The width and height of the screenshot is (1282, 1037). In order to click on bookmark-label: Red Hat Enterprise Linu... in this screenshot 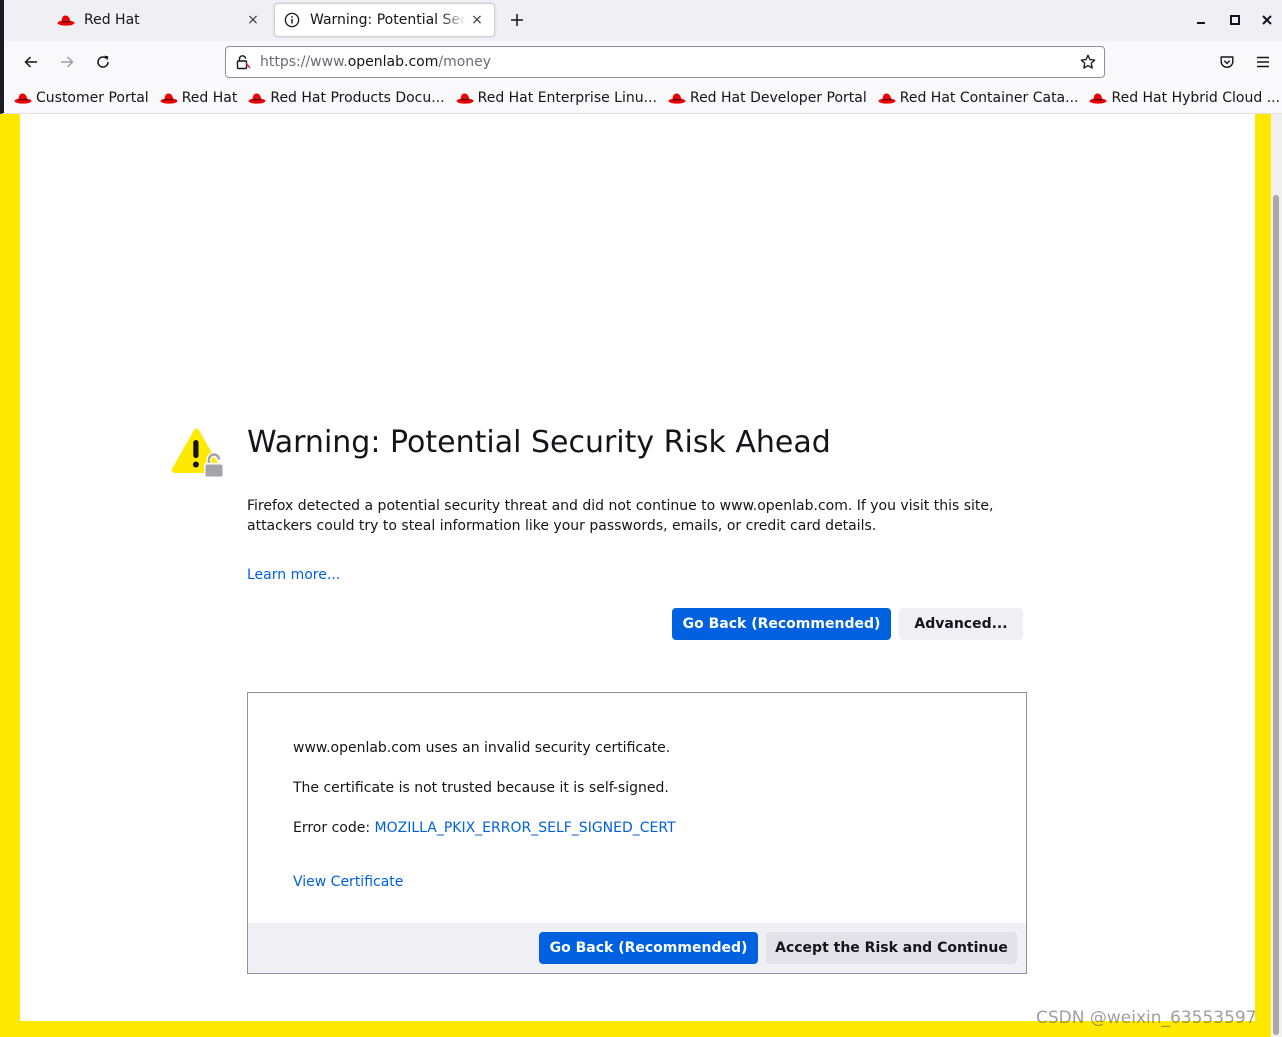, I will do `click(567, 98)`.